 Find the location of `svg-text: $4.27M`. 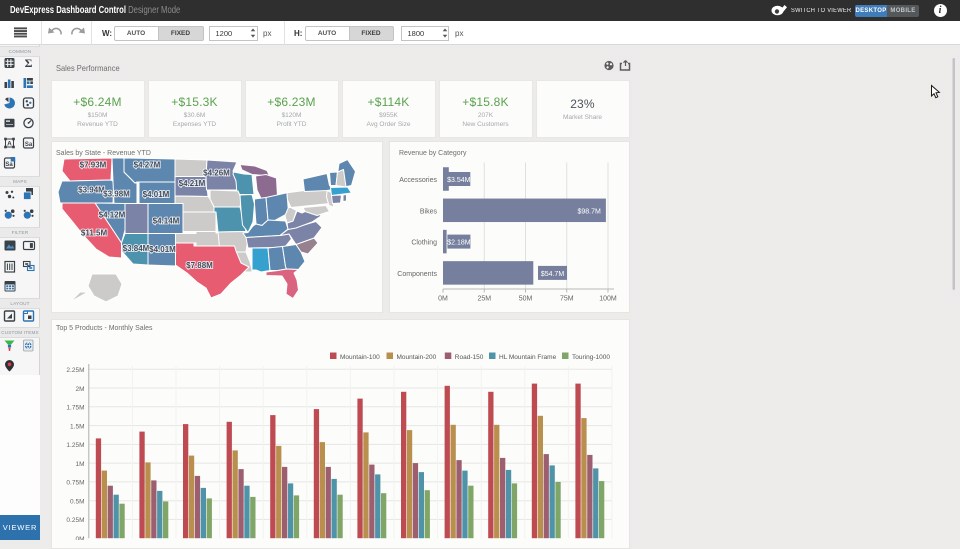

svg-text: $4.27M is located at coordinates (147, 164).